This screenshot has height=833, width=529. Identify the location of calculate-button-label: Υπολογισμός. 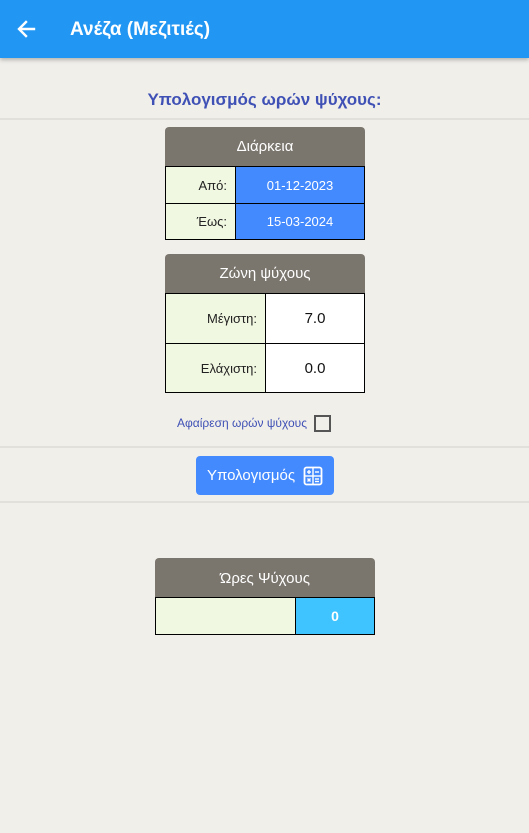
(251, 475).